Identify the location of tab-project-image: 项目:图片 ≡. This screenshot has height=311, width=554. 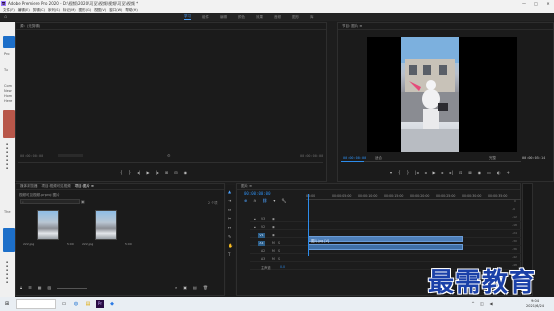
(84, 186).